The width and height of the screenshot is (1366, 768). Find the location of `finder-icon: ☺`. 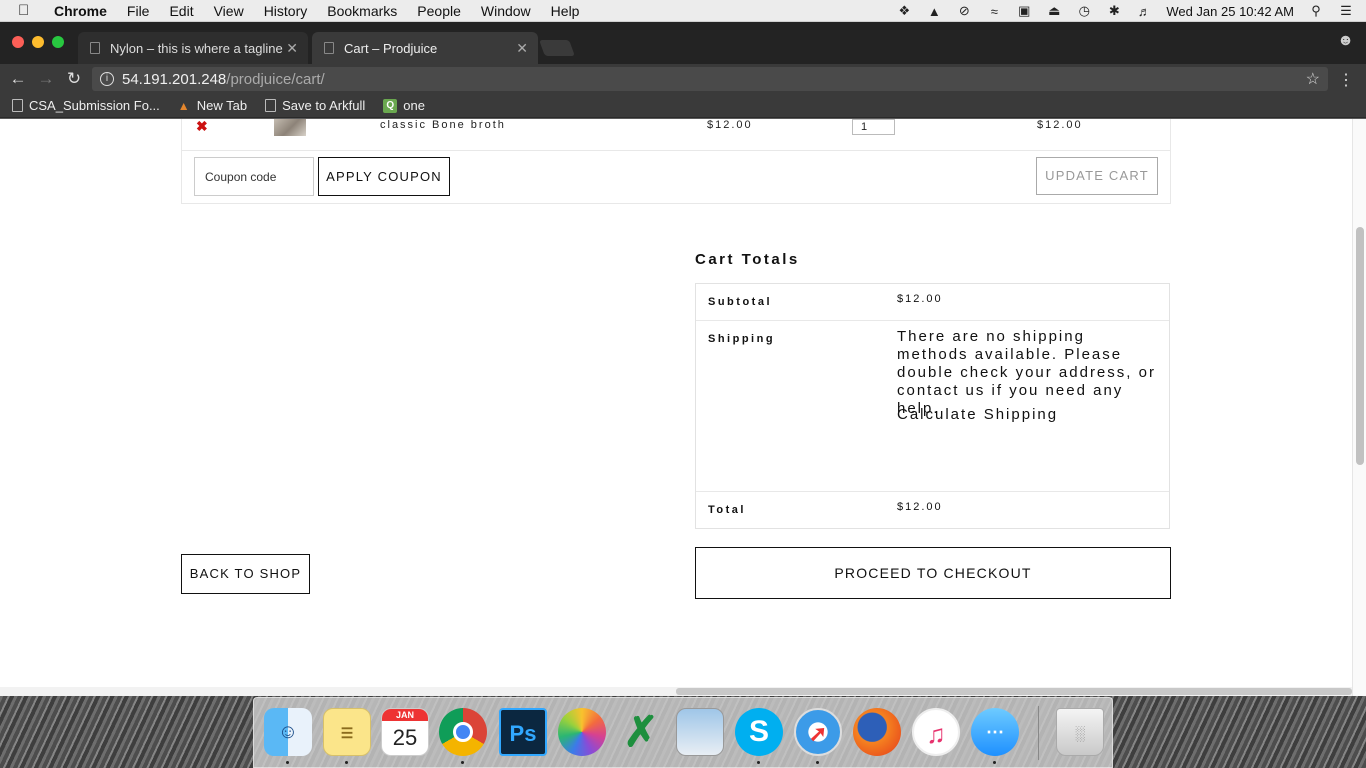

finder-icon: ☺ is located at coordinates (288, 732).